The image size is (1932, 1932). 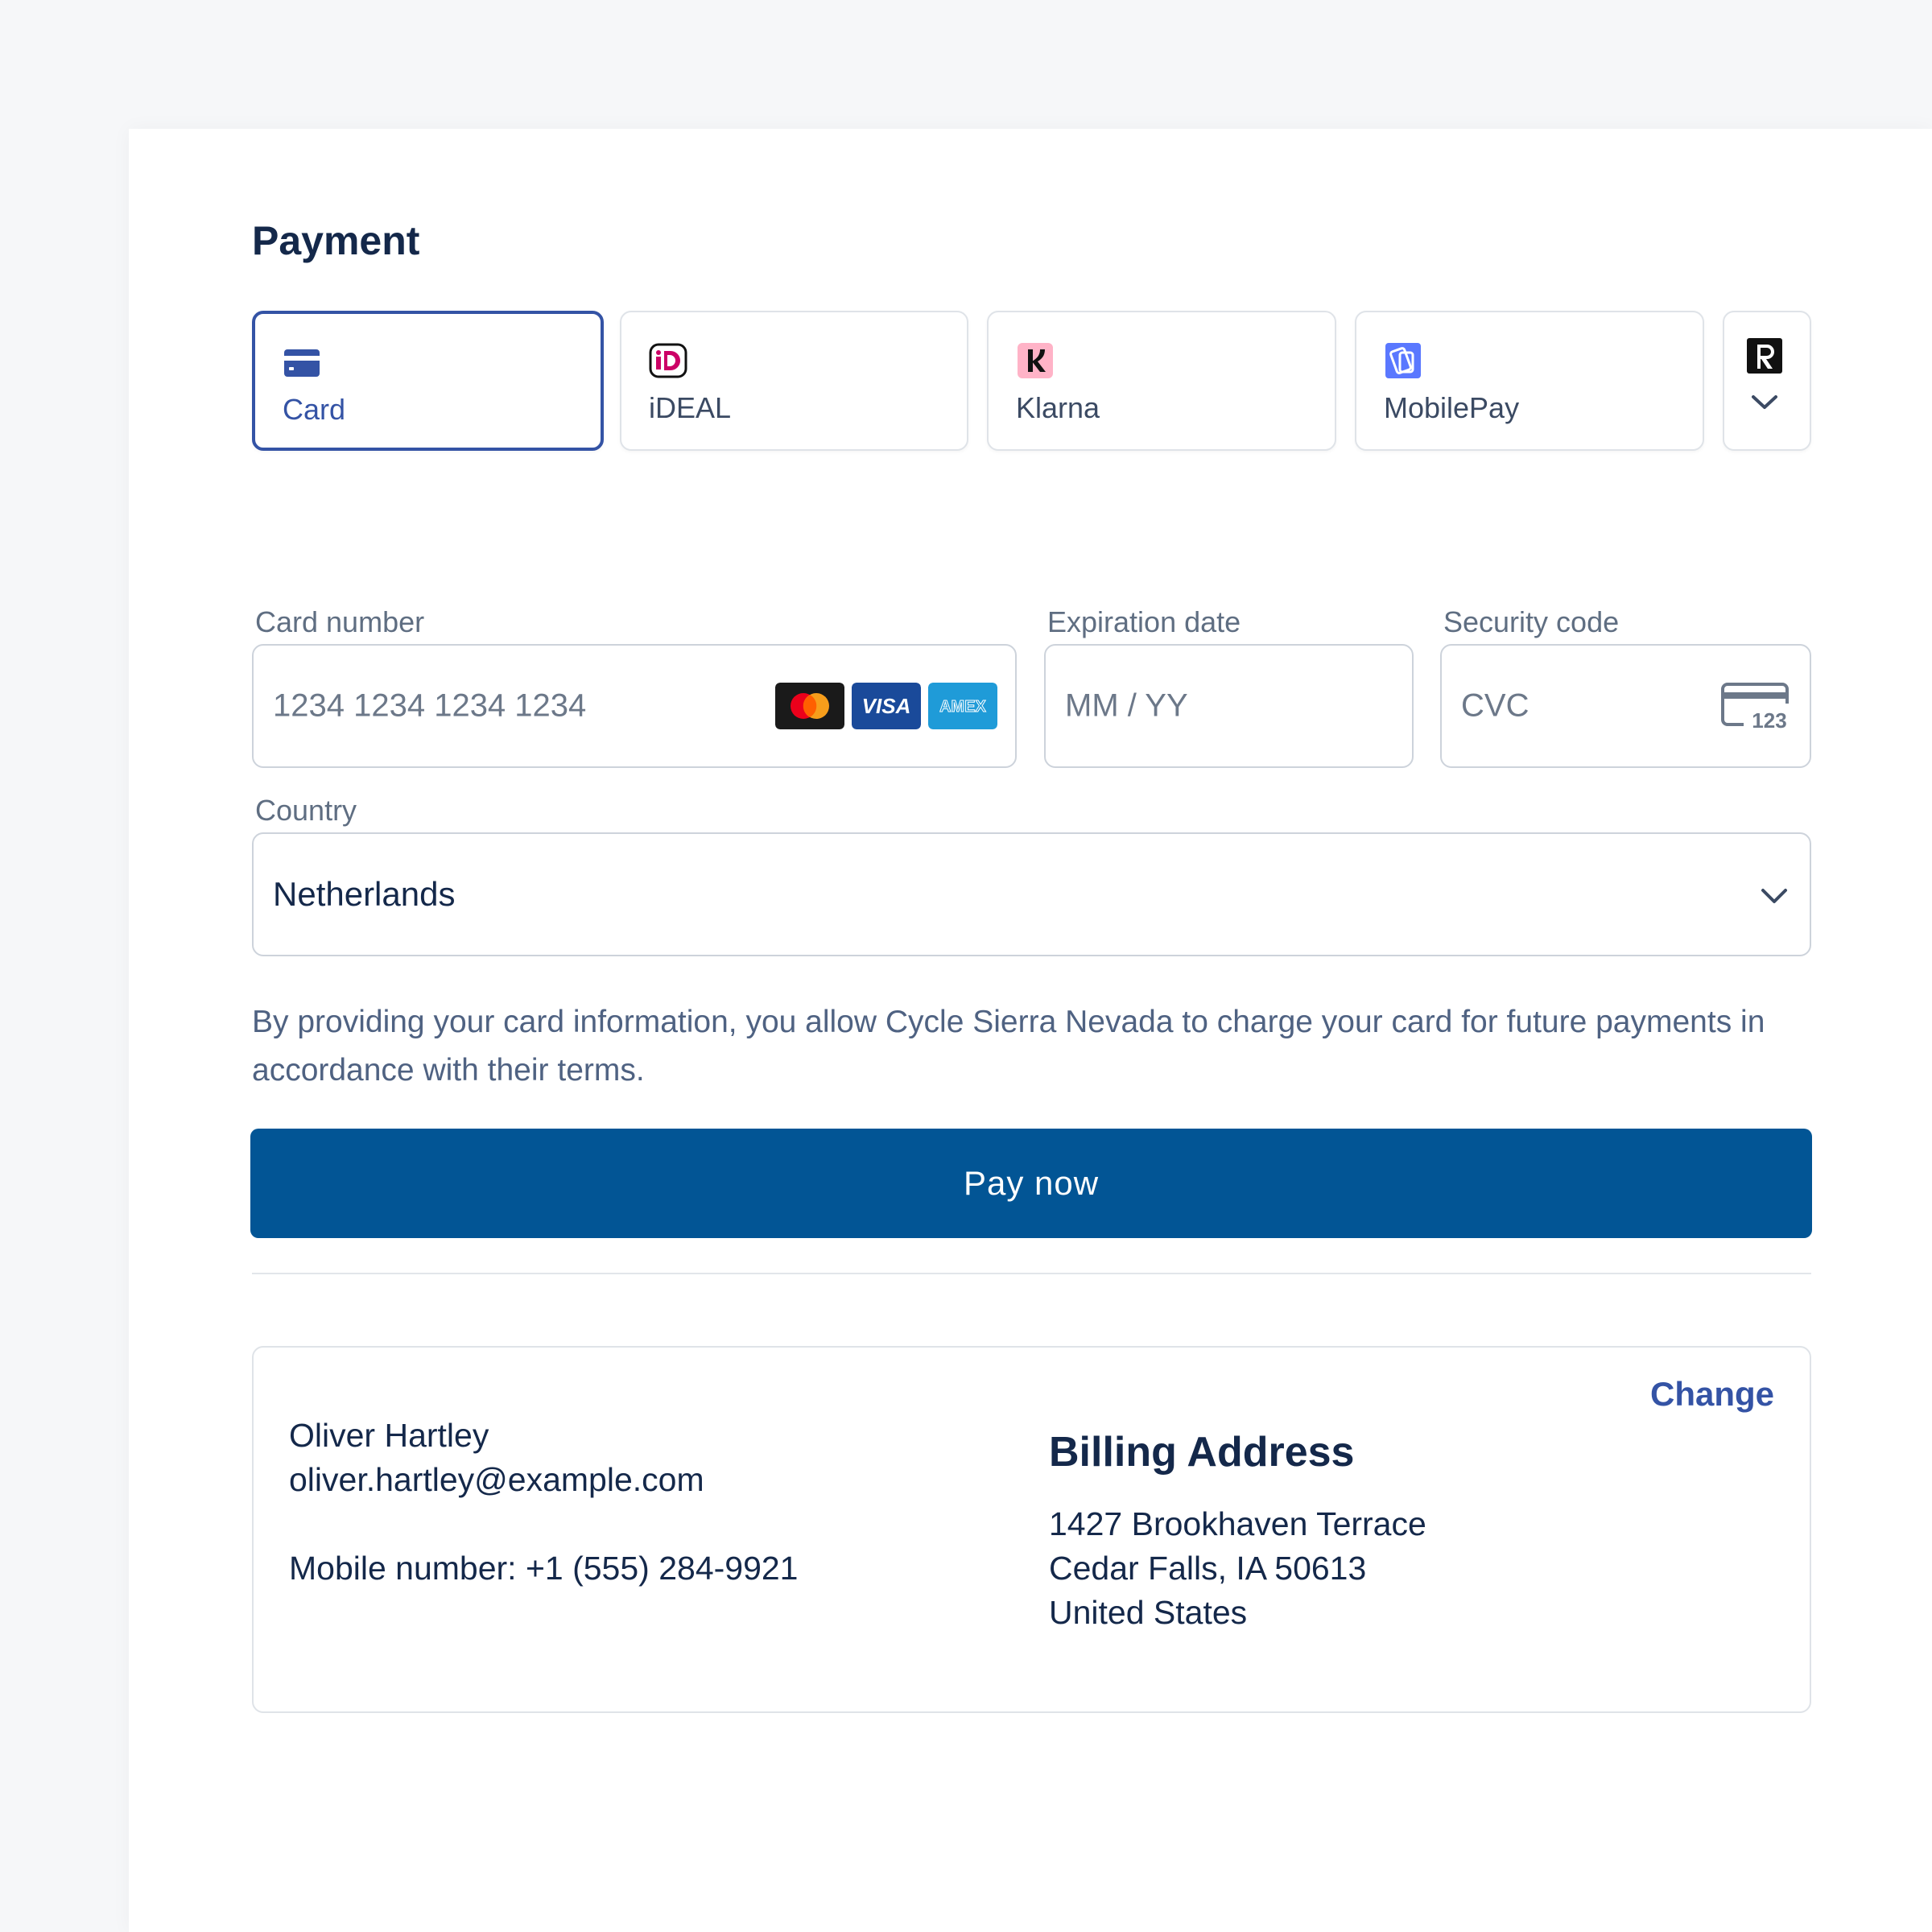 I want to click on expiration-label: Expiration date, so click(x=1144, y=621).